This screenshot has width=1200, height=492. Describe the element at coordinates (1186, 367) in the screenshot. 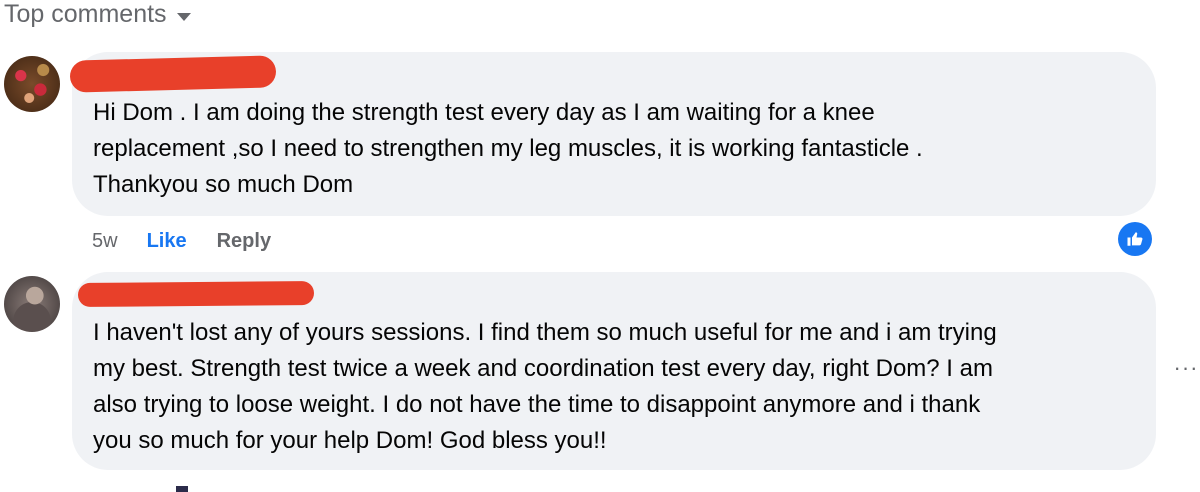

I see `more-options-icon: ···` at that location.